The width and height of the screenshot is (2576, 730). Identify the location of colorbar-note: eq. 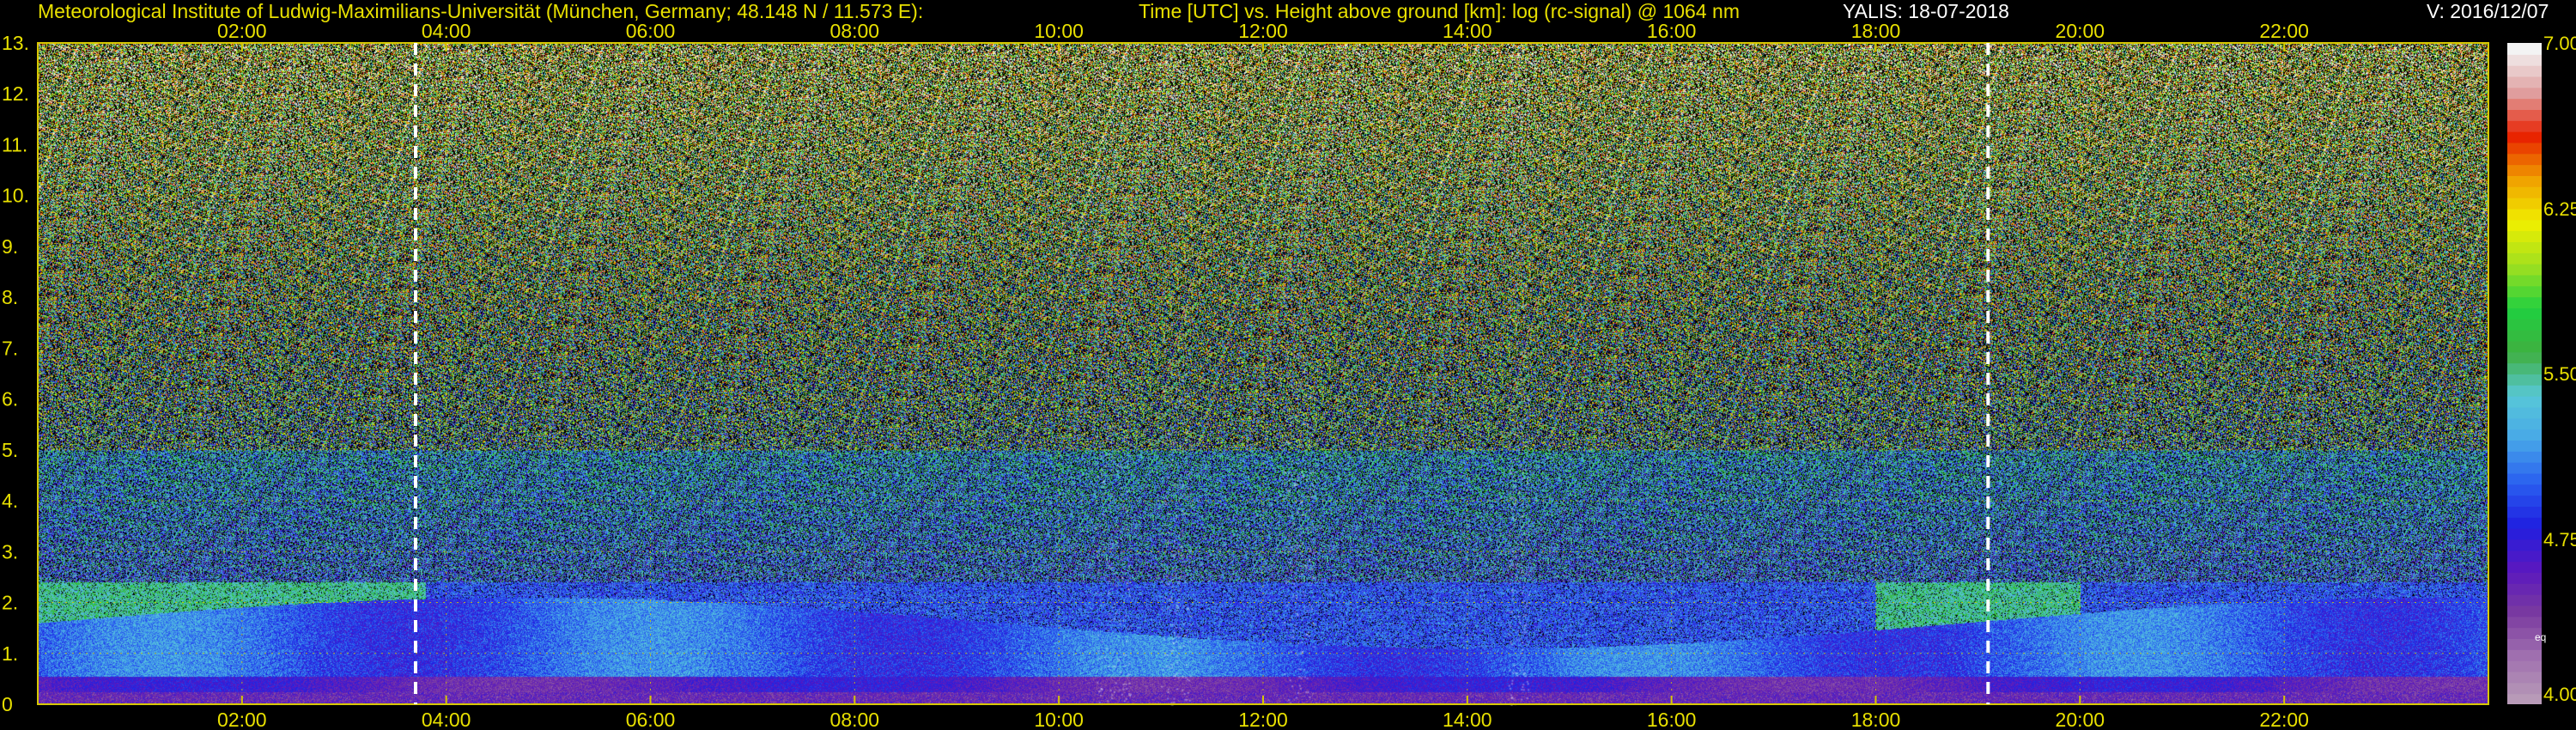
(2541, 637).